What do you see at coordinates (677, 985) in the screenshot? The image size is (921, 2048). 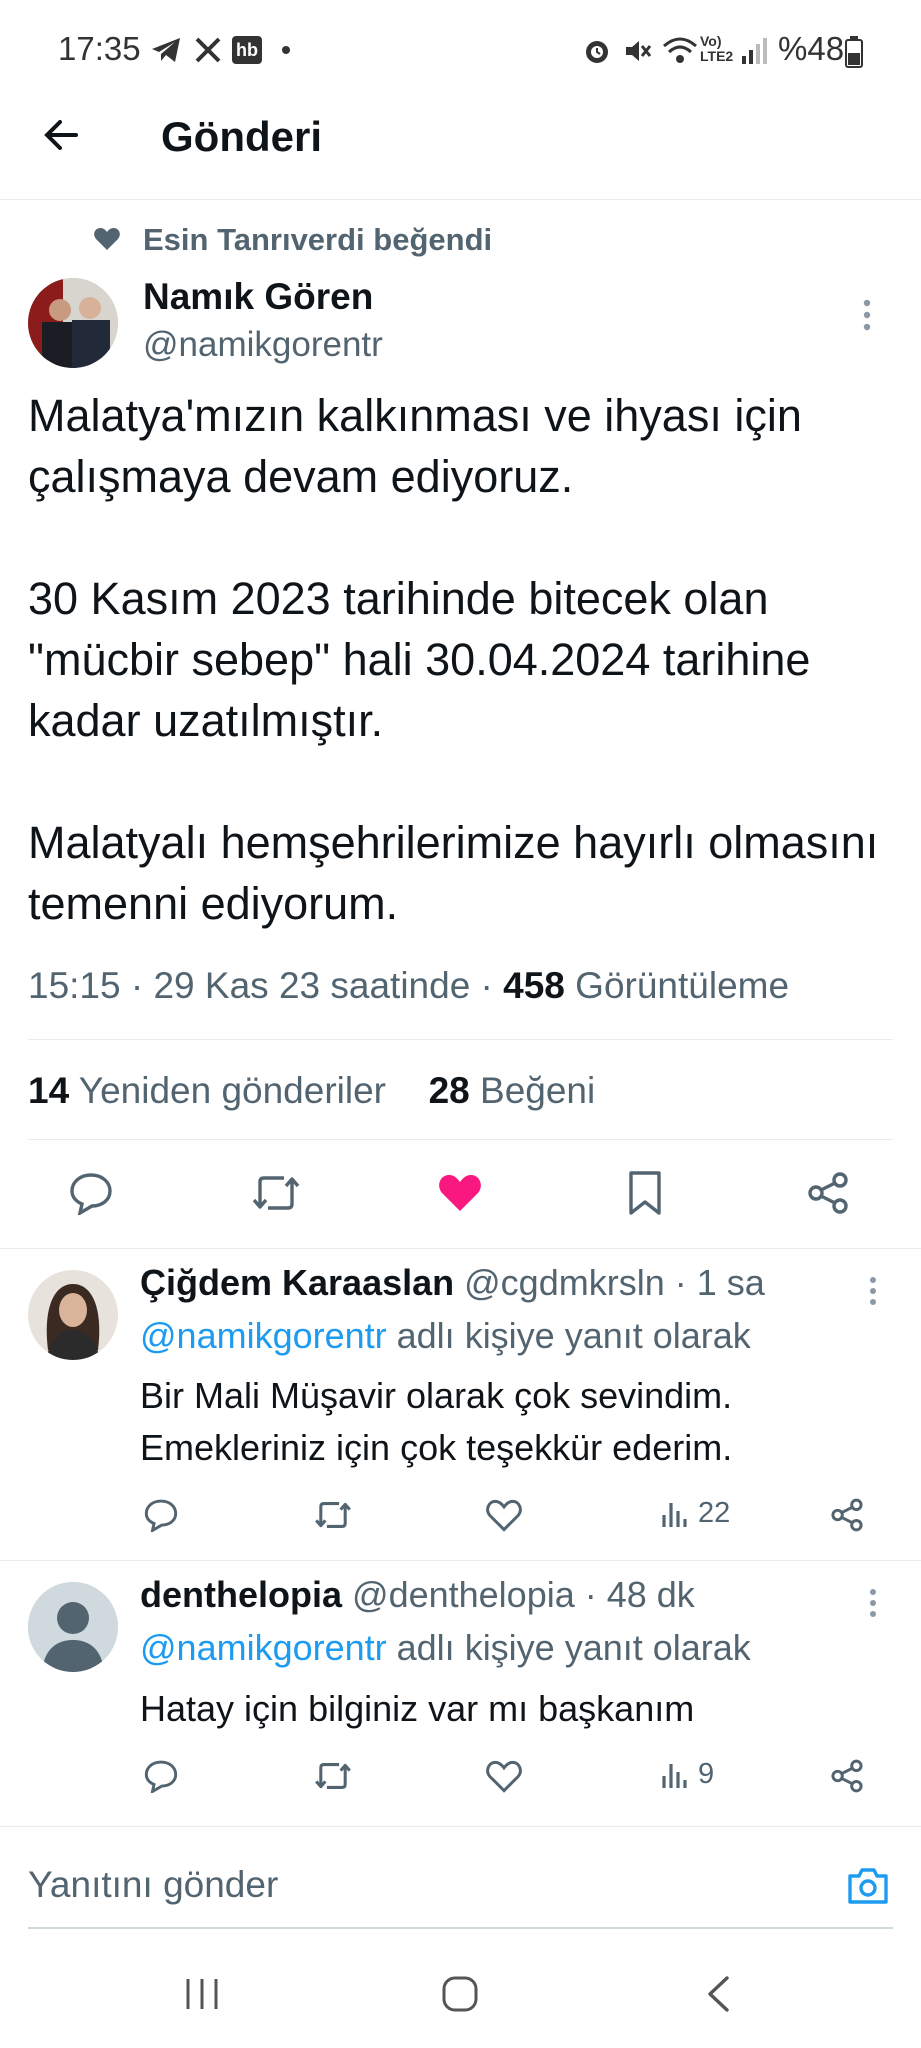 I see `views-label: Görüntüleme` at bounding box center [677, 985].